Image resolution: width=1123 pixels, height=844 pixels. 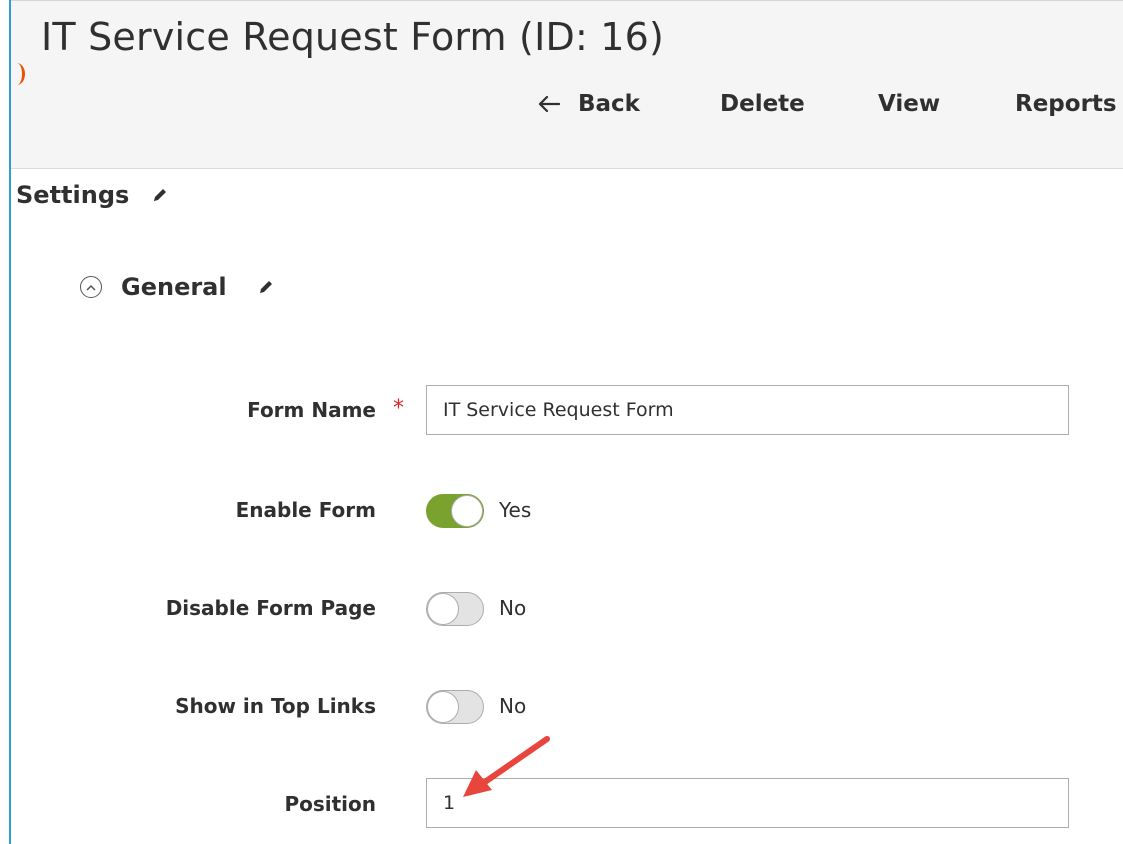 What do you see at coordinates (398, 408) in the screenshot?
I see `required-asterisk: *` at bounding box center [398, 408].